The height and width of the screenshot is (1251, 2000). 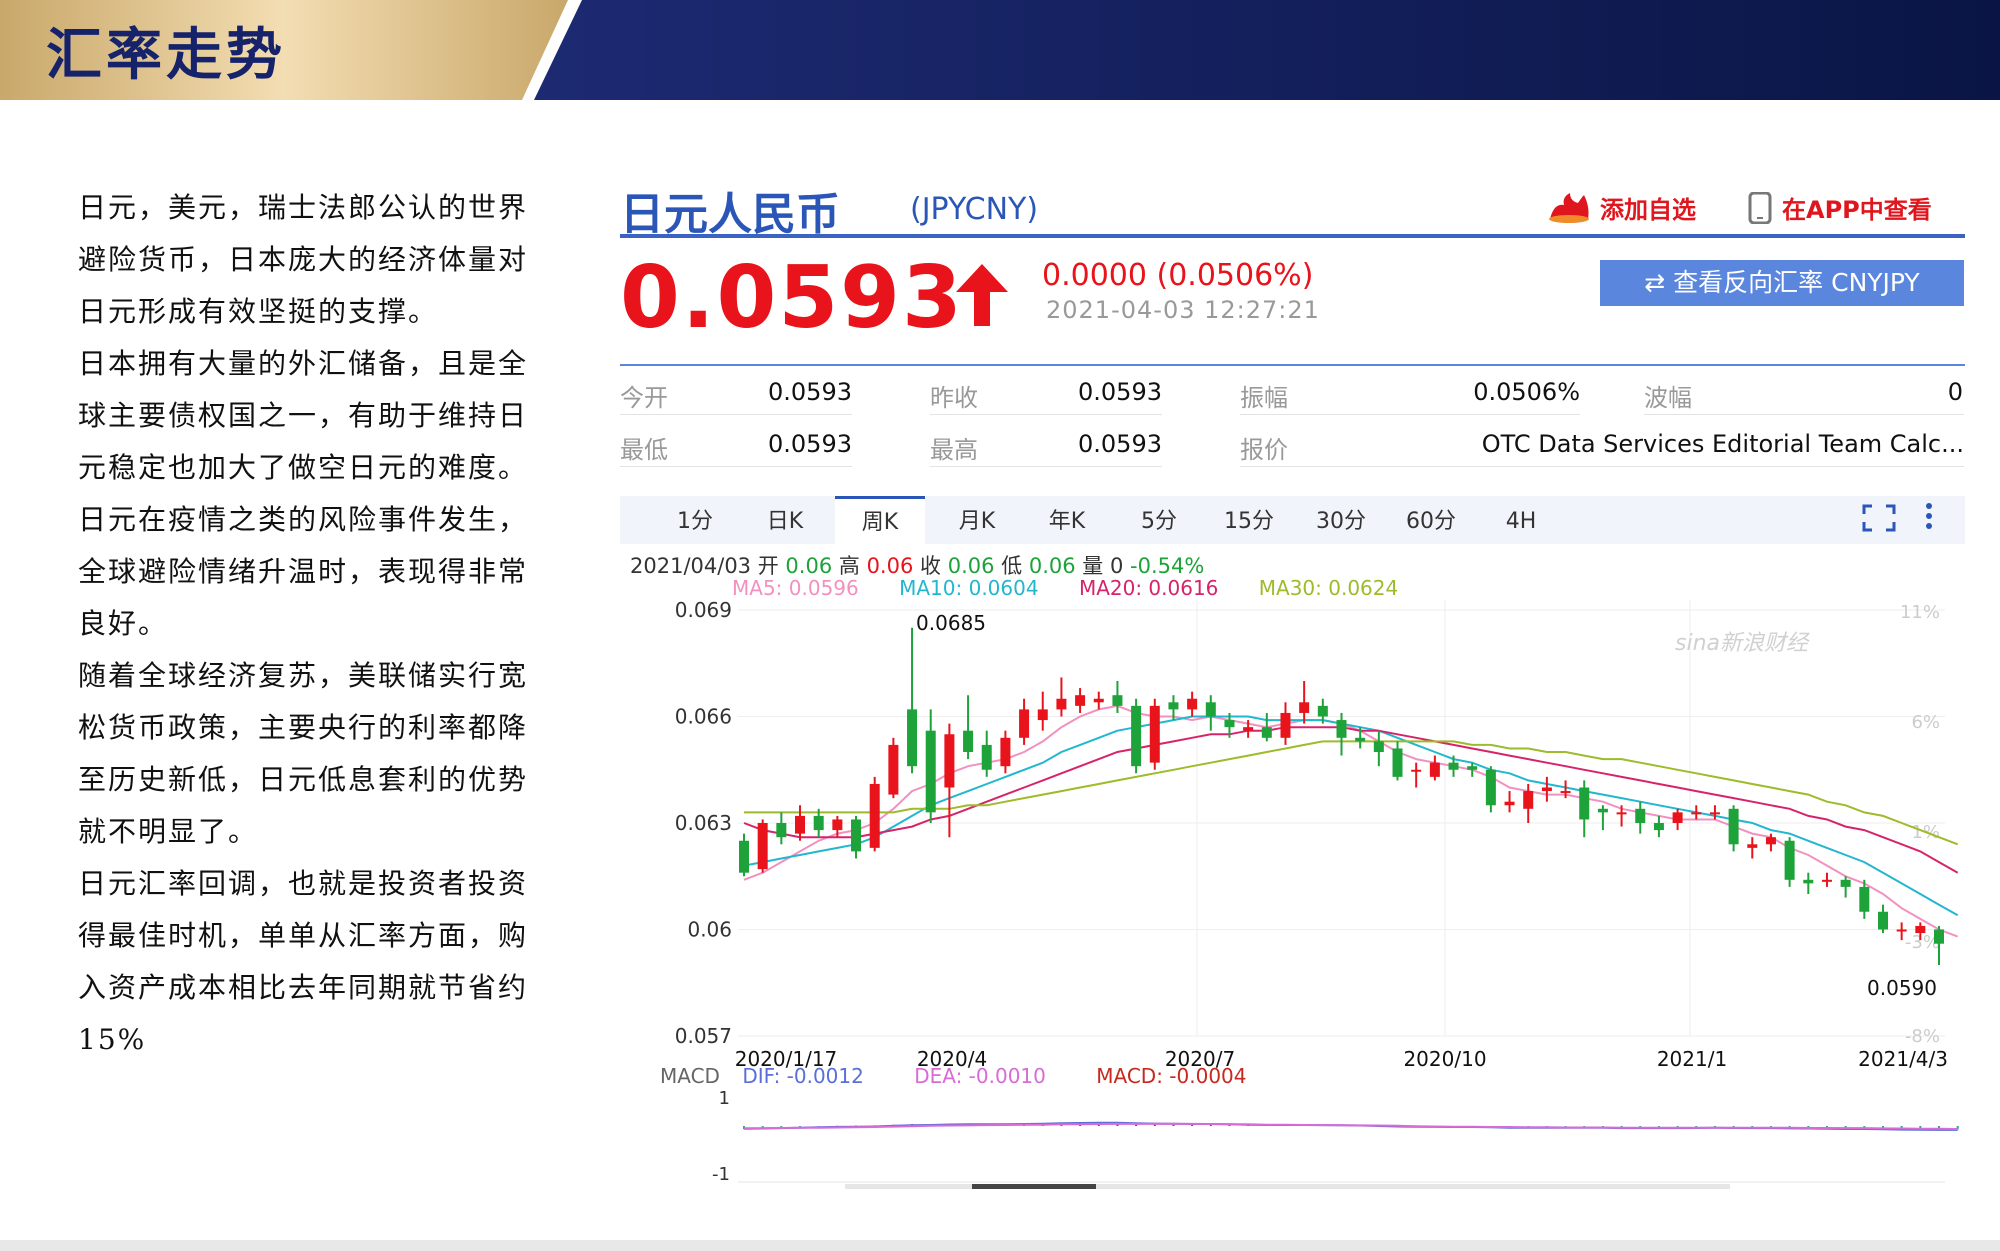 I want to click on macd-dea: DEA: -0.0010, so click(x=980, y=1076).